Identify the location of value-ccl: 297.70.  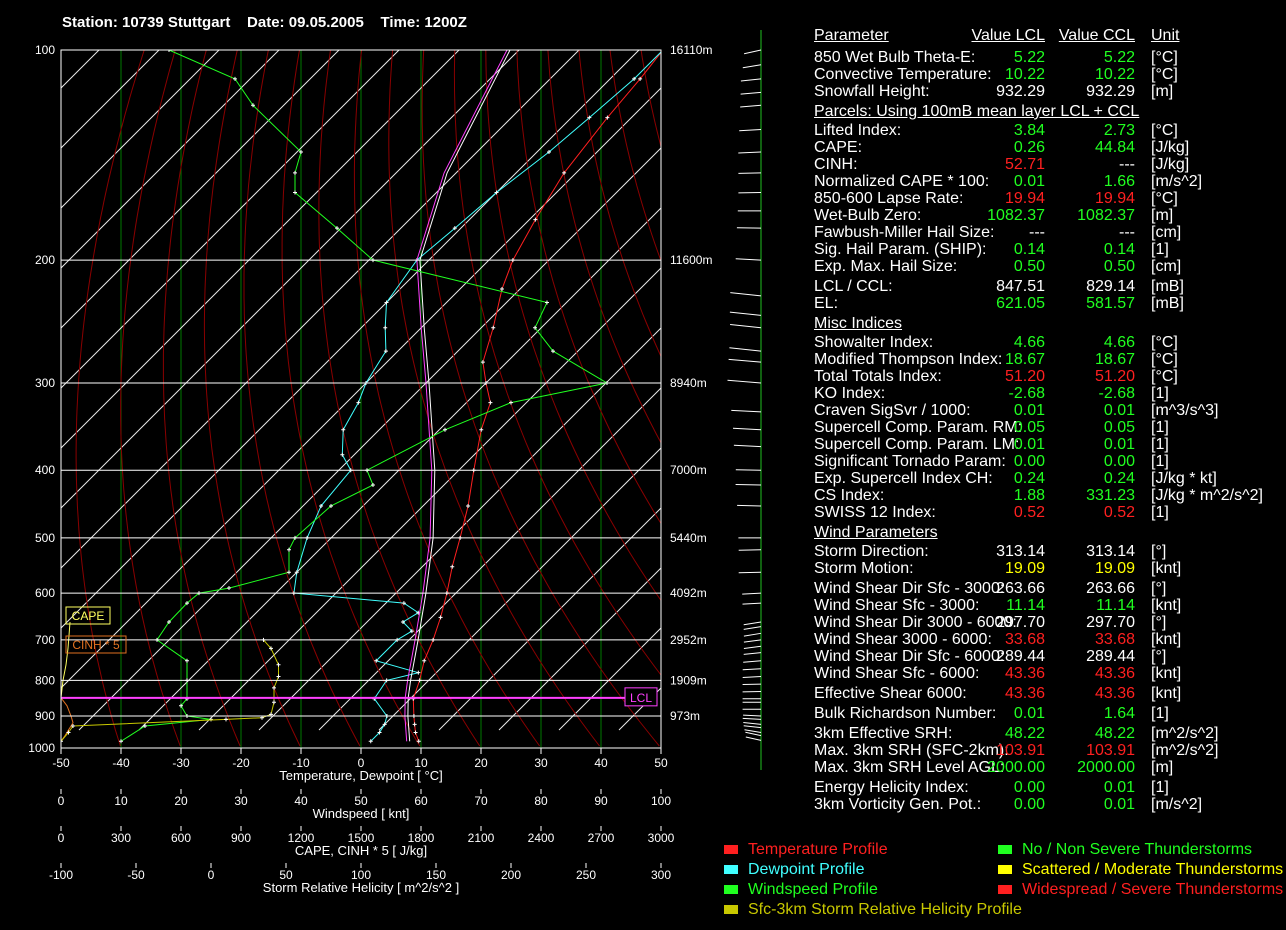
(1110, 622).